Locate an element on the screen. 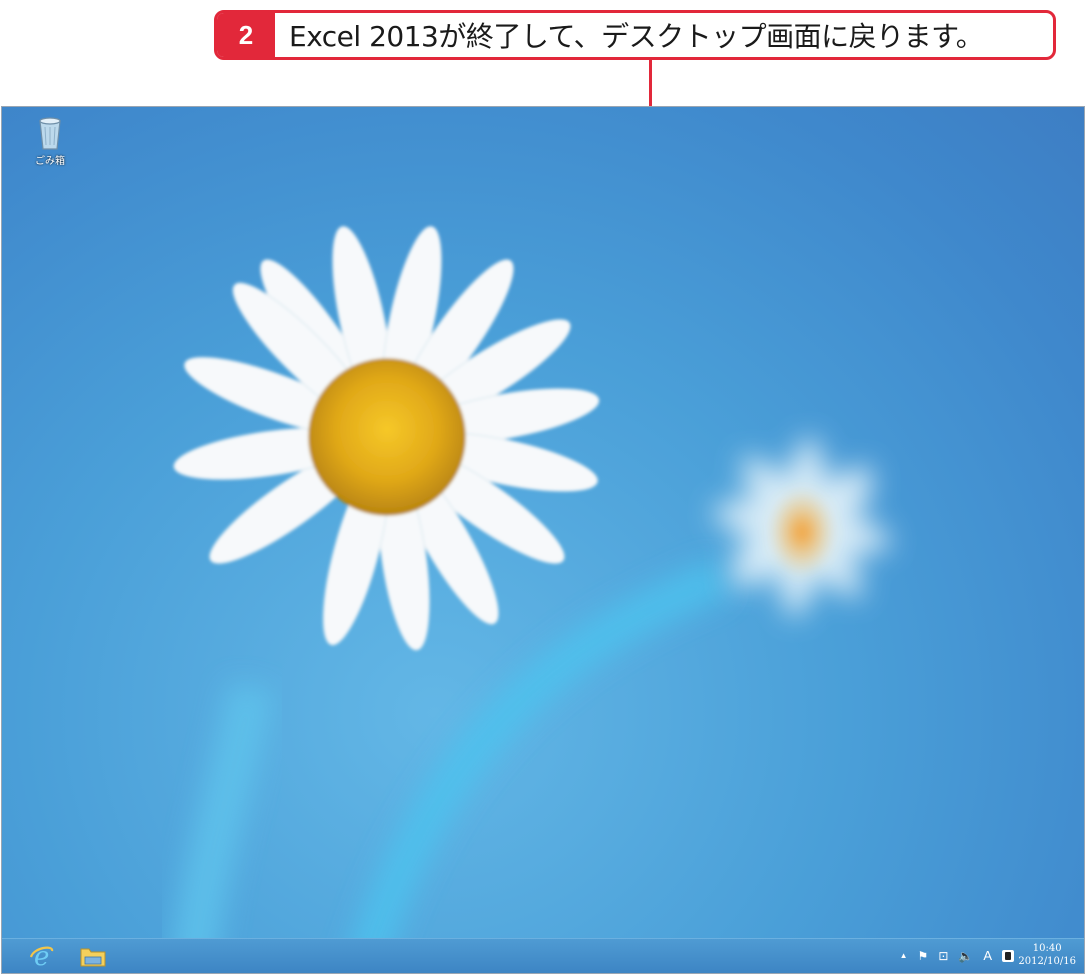 Image resolution: width=1087 pixels, height=976 pixels. ime-icon is located at coordinates (1008, 955).